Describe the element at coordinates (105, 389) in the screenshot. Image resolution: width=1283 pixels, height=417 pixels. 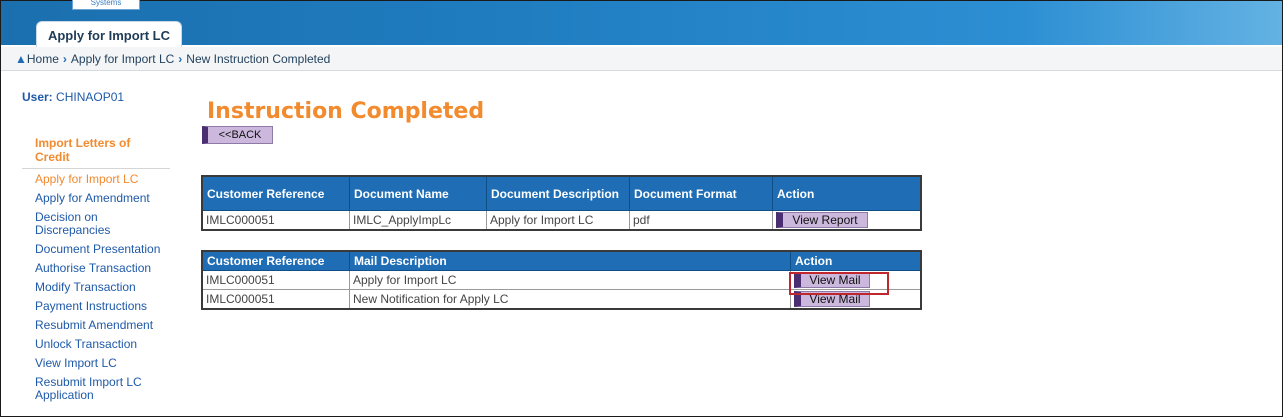
I see `sidebar-item-resubmit-import-lc-application: Resubmit Import LC Application` at that location.